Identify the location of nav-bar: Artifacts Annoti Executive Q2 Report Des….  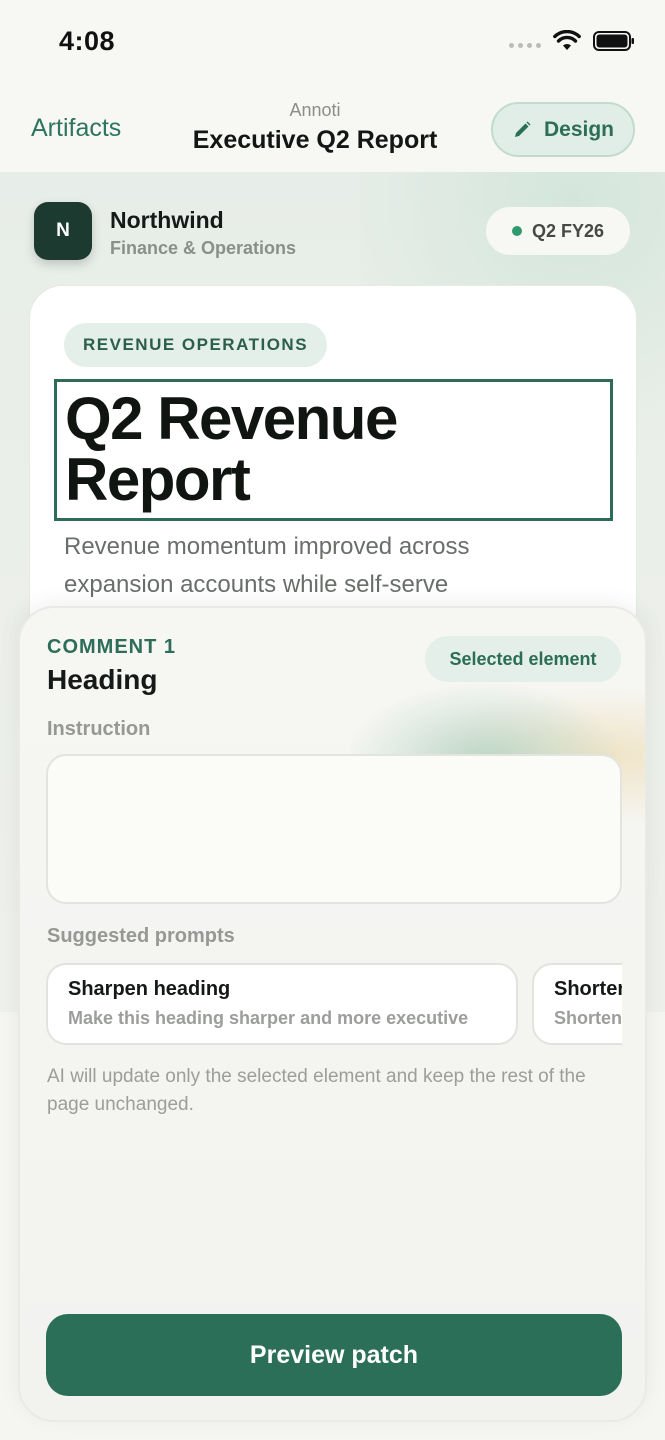
(332, 129).